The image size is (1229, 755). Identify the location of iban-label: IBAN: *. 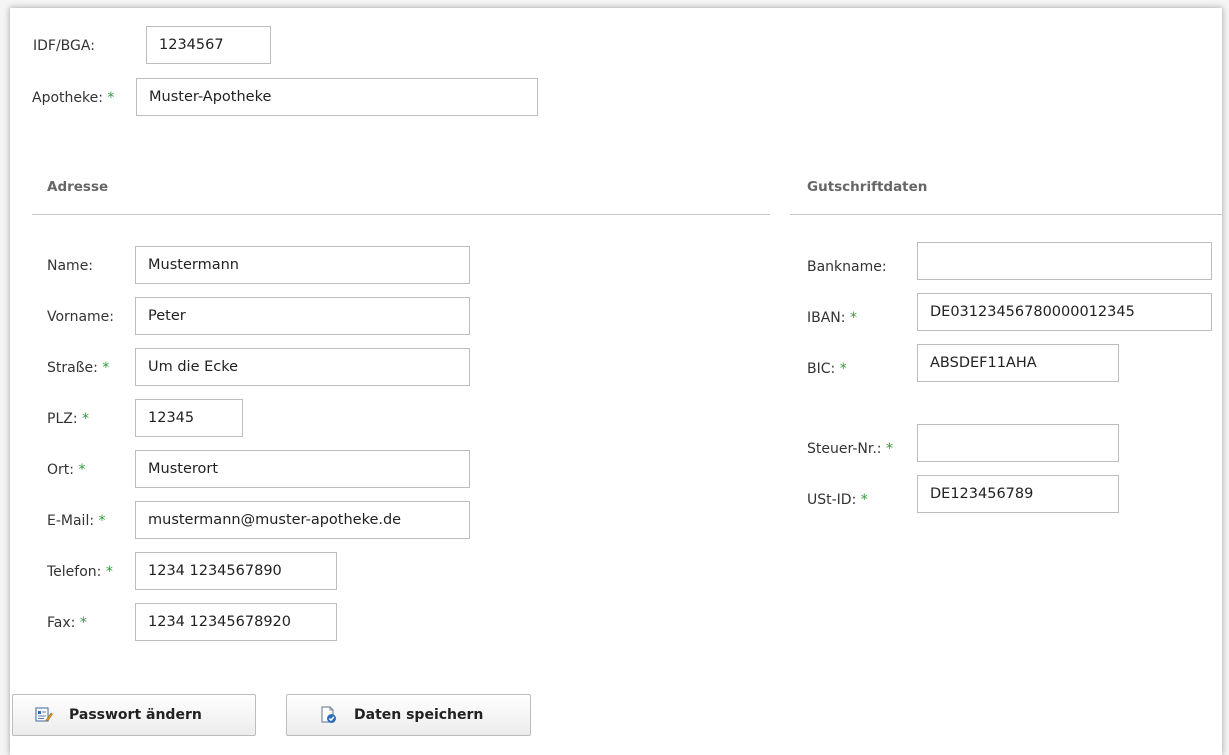
(832, 318).